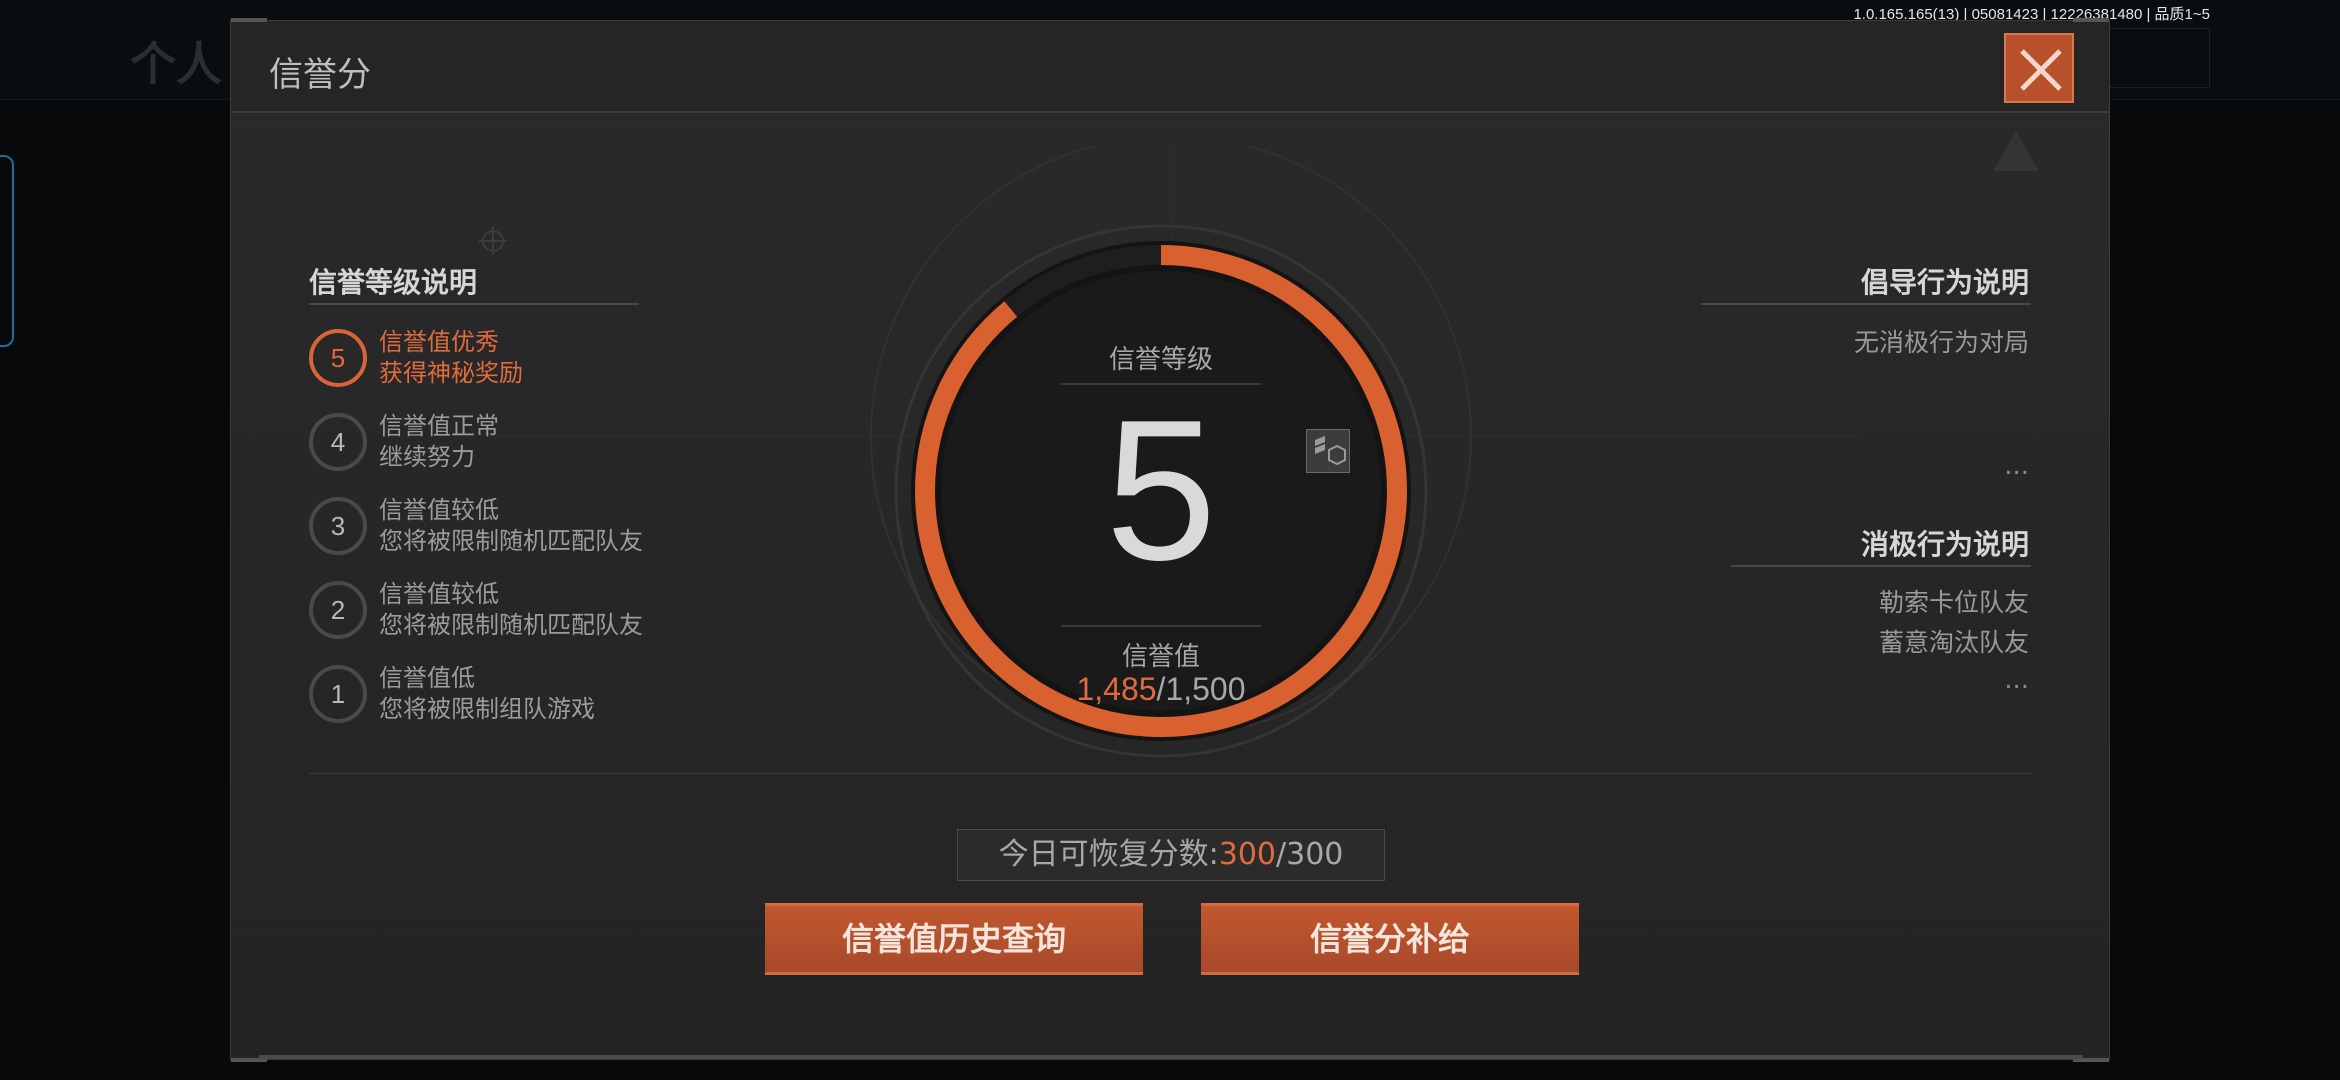 The image size is (2340, 1080). What do you see at coordinates (338, 526) in the screenshot?
I see `level-badge: 3` at bounding box center [338, 526].